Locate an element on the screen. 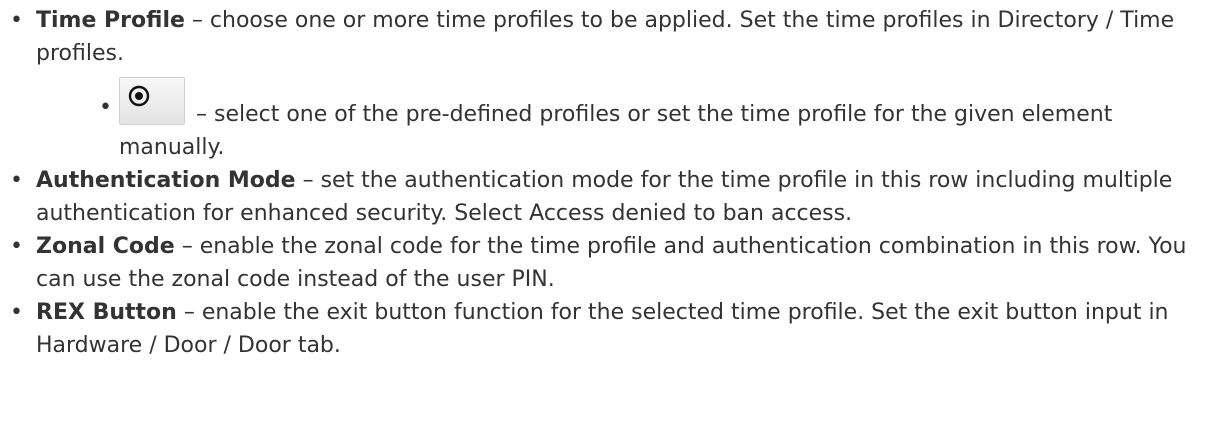 This screenshot has height=446, width=1219. term-authentication-mode: Authentication Mode is located at coordinates (166, 180).